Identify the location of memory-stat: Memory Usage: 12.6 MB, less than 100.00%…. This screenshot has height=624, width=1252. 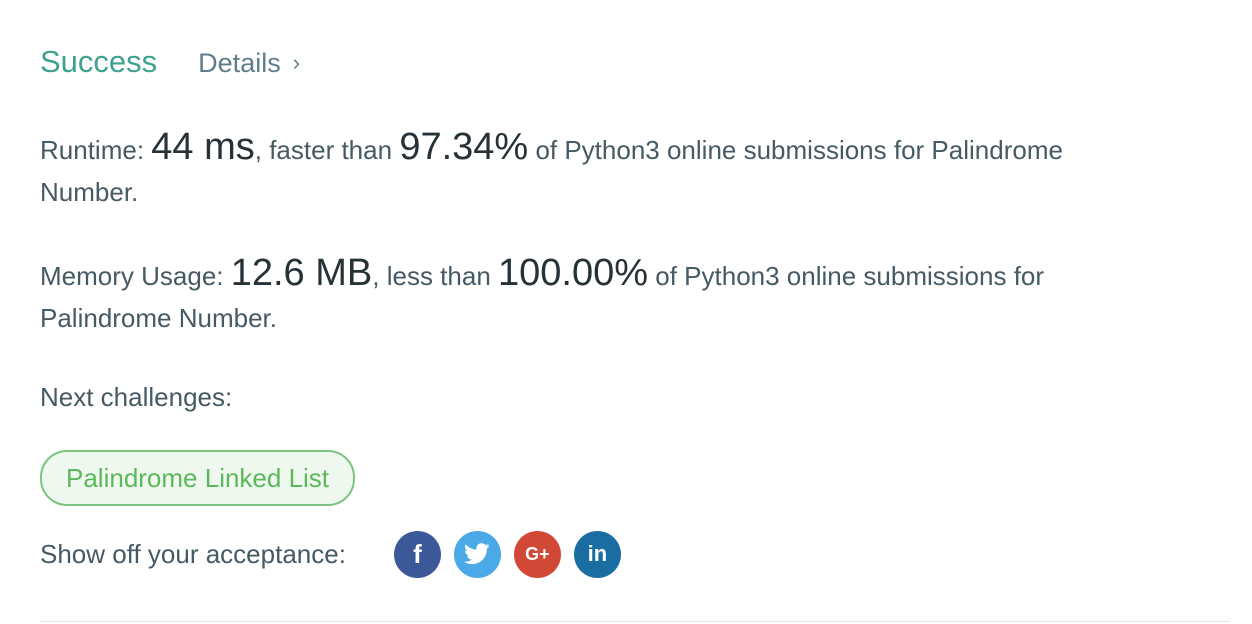
(595, 295).